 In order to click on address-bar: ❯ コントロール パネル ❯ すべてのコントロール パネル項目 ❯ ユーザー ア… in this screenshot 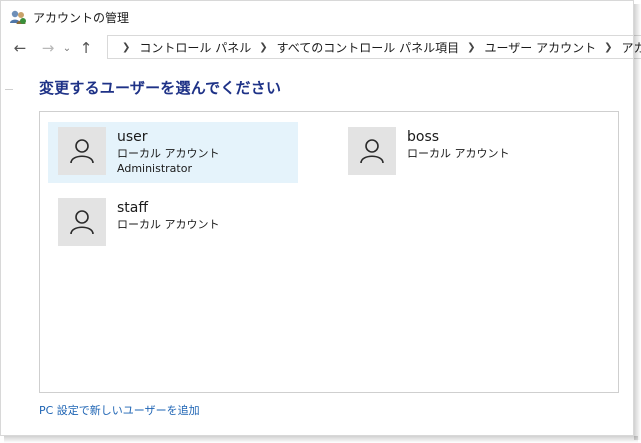, I will do `click(374, 47)`.